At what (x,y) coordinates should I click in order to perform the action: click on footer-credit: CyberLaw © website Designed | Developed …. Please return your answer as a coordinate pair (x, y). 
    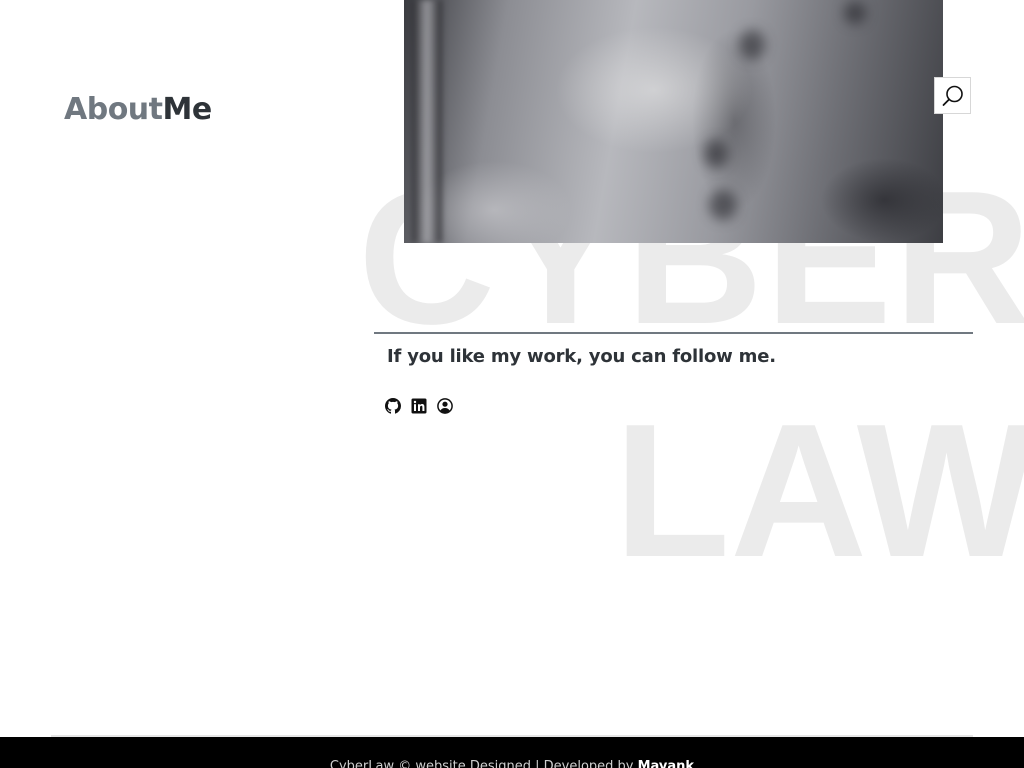
    Looking at the image, I should click on (483, 763).